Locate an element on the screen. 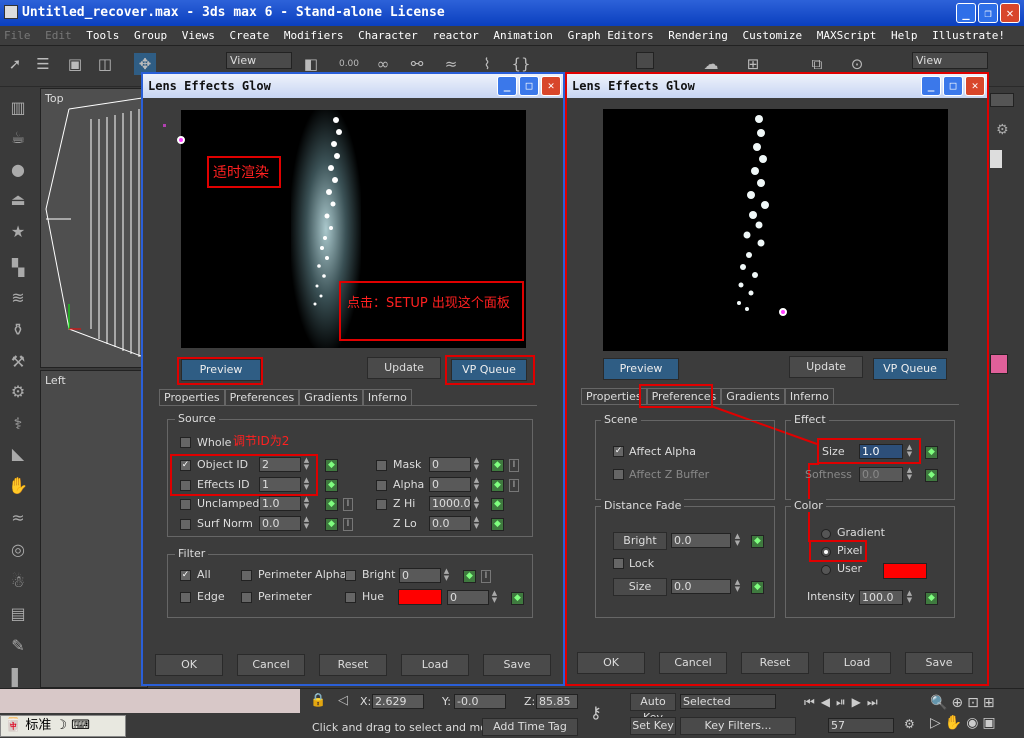 This screenshot has height=738, width=1024. dialog-minimize-button: _ is located at coordinates (507, 86).